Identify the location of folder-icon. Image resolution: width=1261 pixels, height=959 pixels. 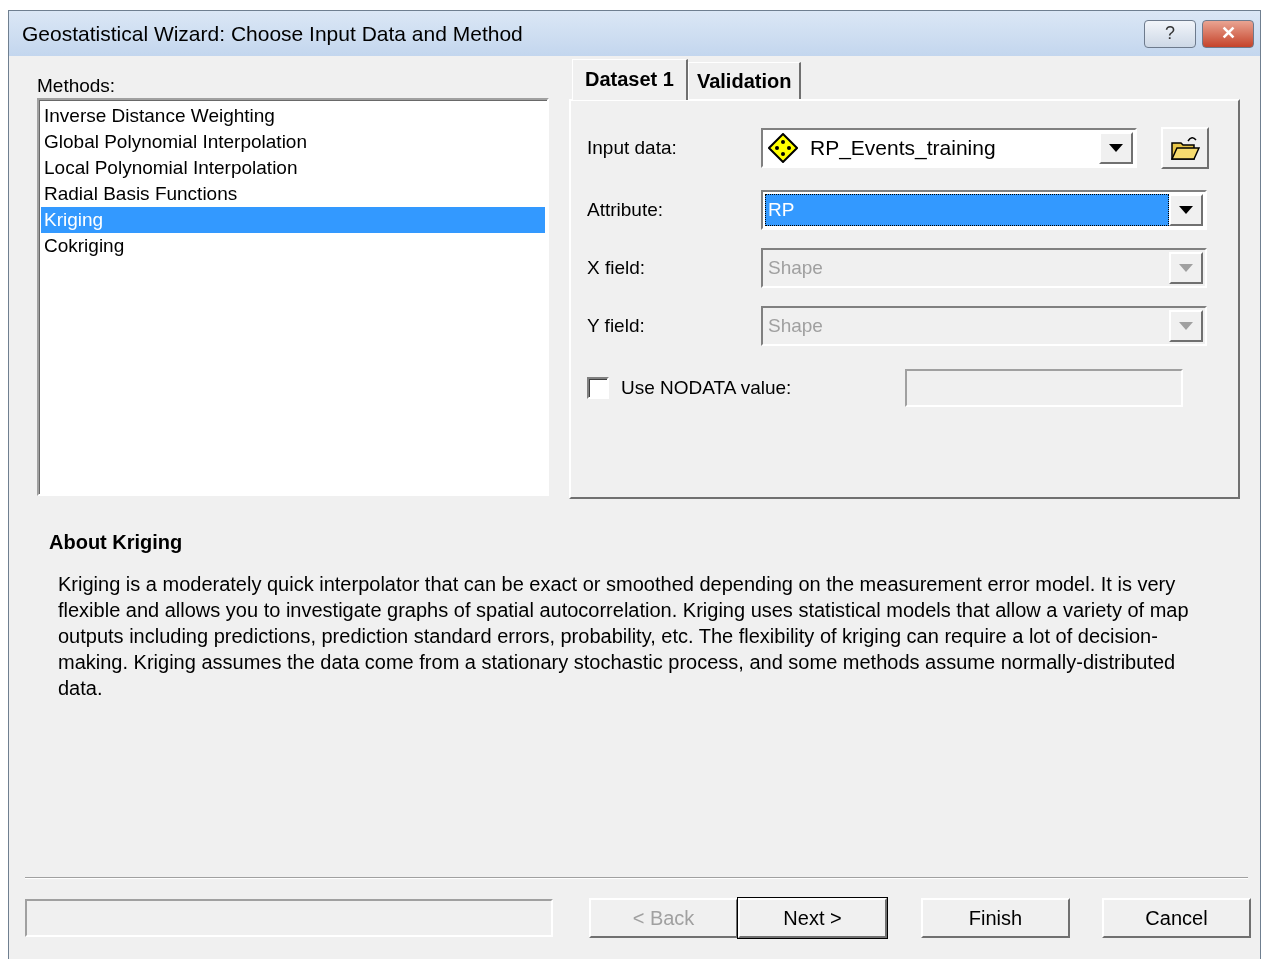
(1185, 148).